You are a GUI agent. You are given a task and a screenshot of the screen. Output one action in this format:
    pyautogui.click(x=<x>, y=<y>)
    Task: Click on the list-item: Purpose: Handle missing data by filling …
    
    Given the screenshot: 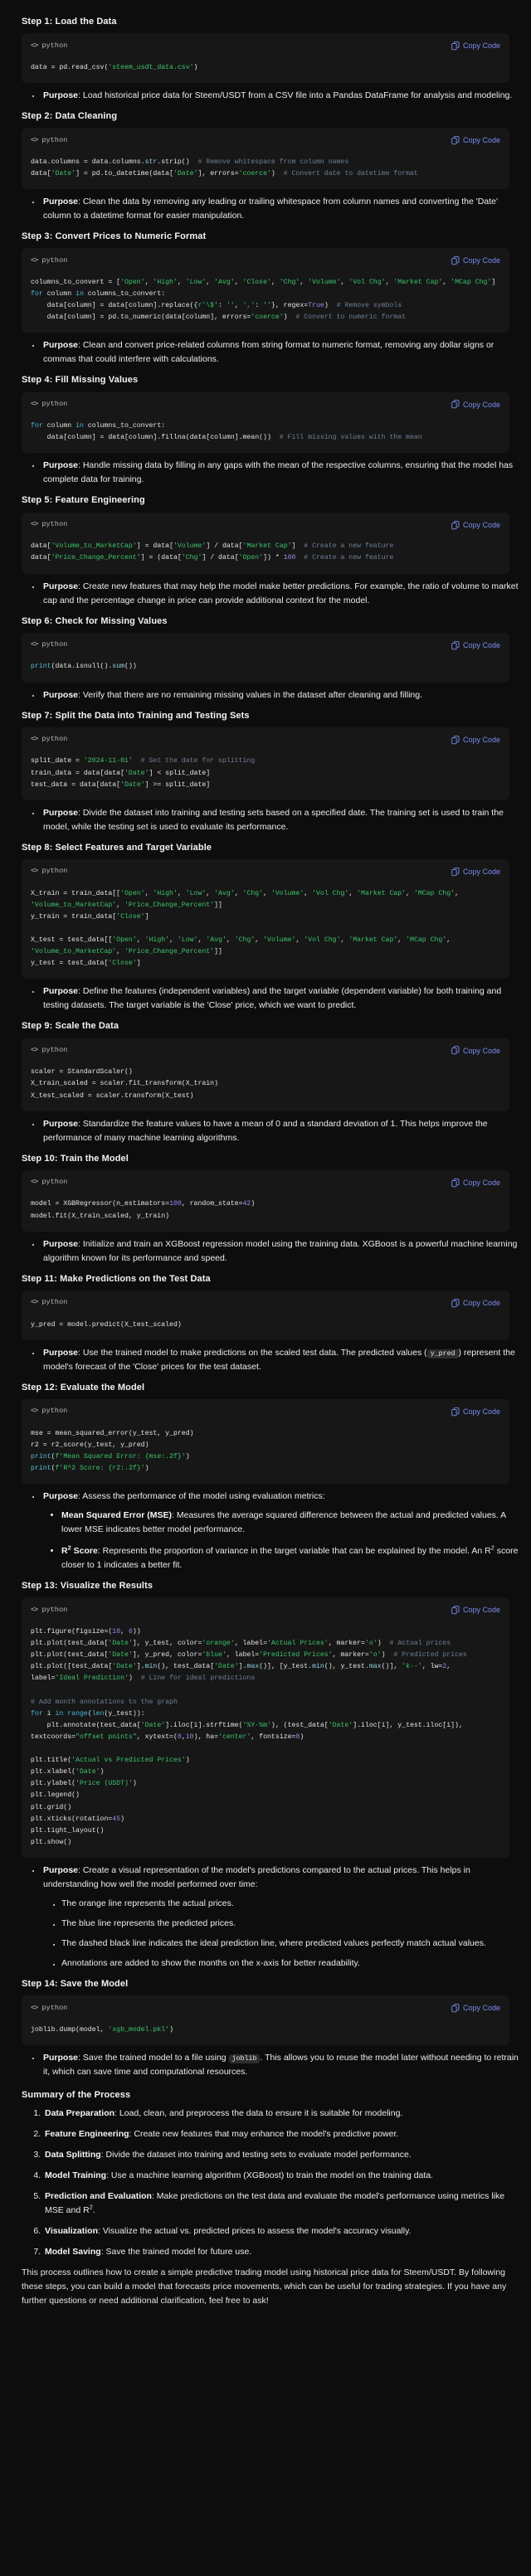 What is the action you would take?
    pyautogui.click(x=281, y=473)
    